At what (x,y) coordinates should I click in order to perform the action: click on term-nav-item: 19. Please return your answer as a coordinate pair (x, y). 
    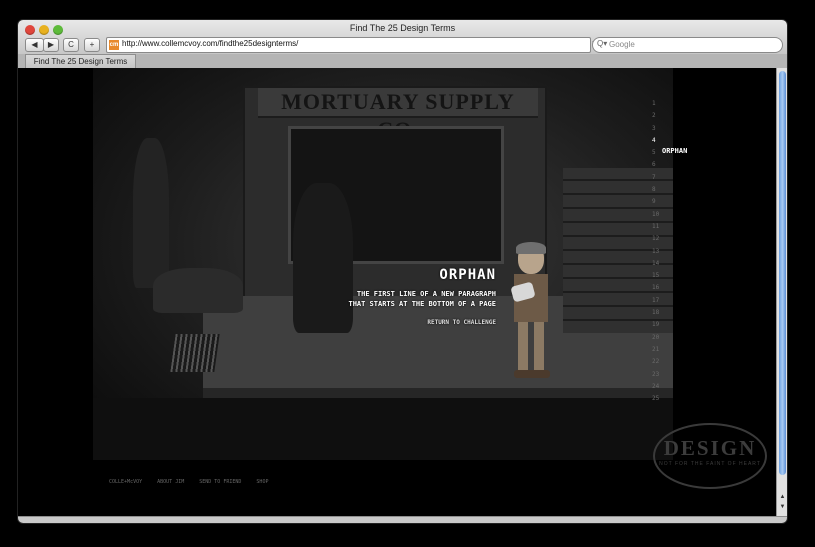
    Looking at the image, I should click on (682, 325).